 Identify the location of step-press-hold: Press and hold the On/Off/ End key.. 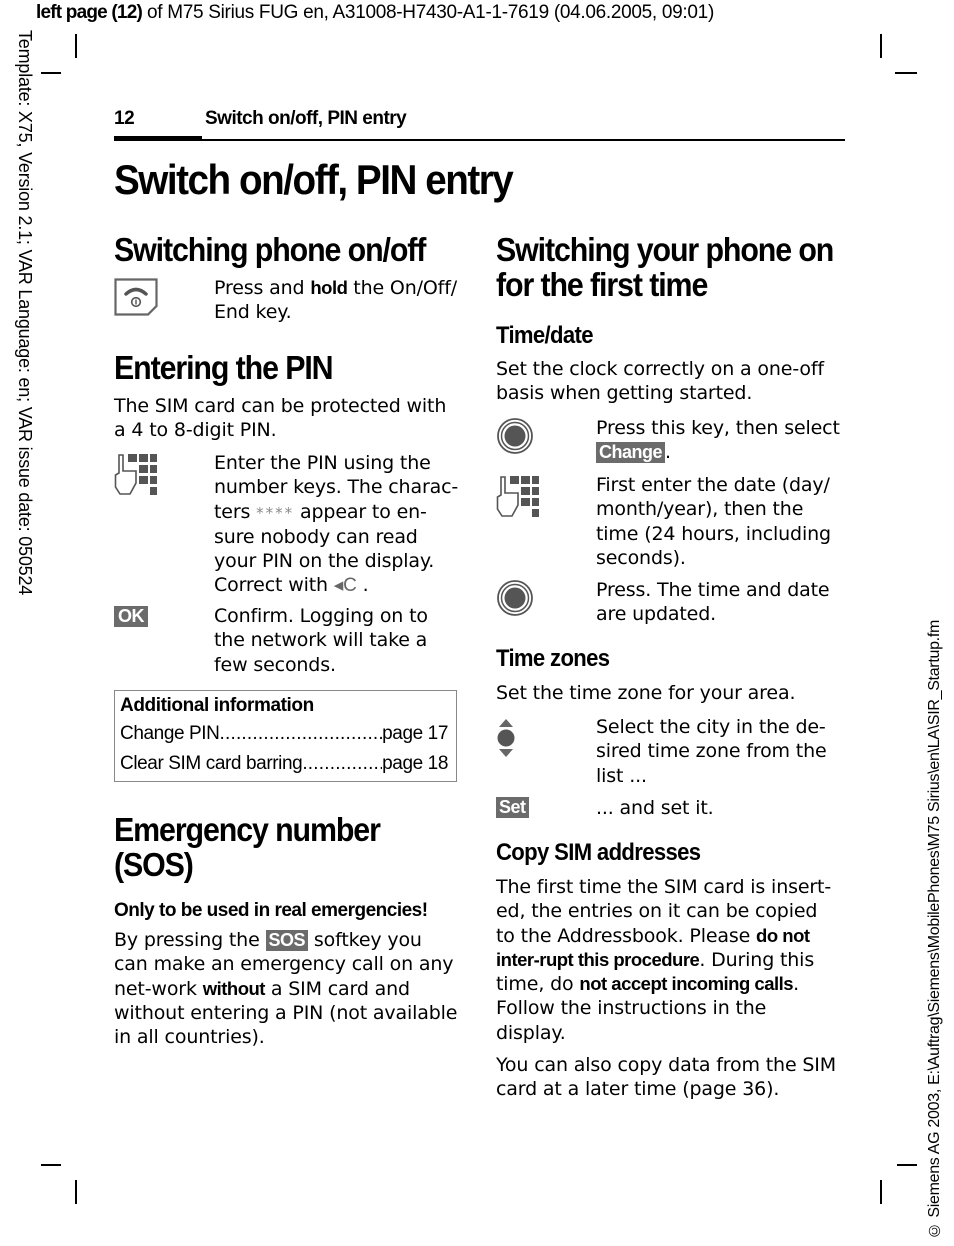
(289, 301).